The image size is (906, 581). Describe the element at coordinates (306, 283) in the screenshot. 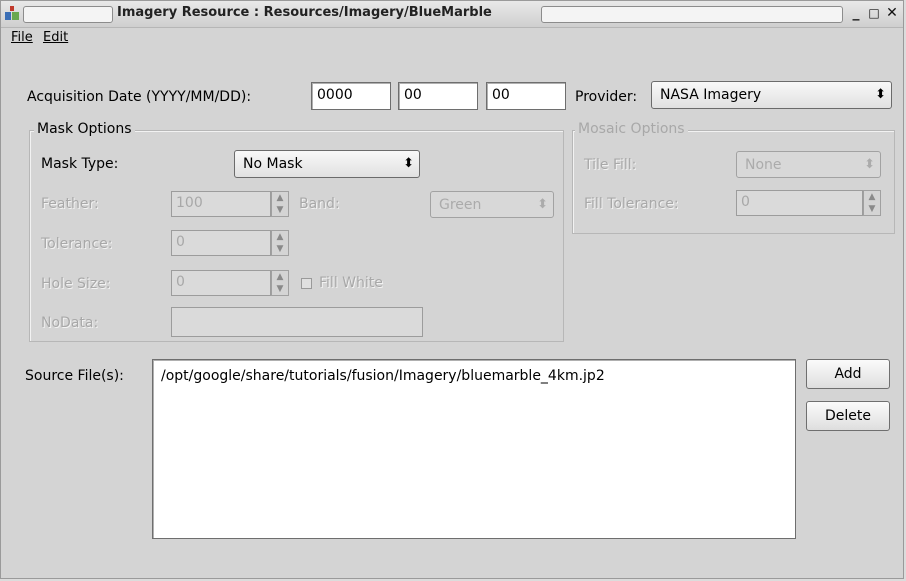

I see `fill-white-checkbox` at that location.